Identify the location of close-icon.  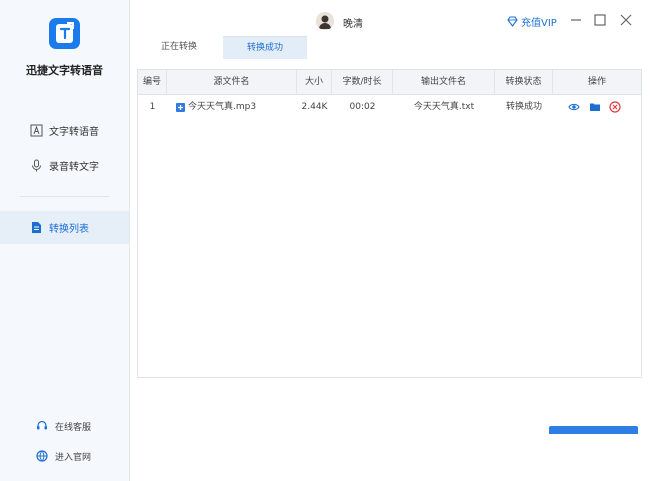
(626, 20).